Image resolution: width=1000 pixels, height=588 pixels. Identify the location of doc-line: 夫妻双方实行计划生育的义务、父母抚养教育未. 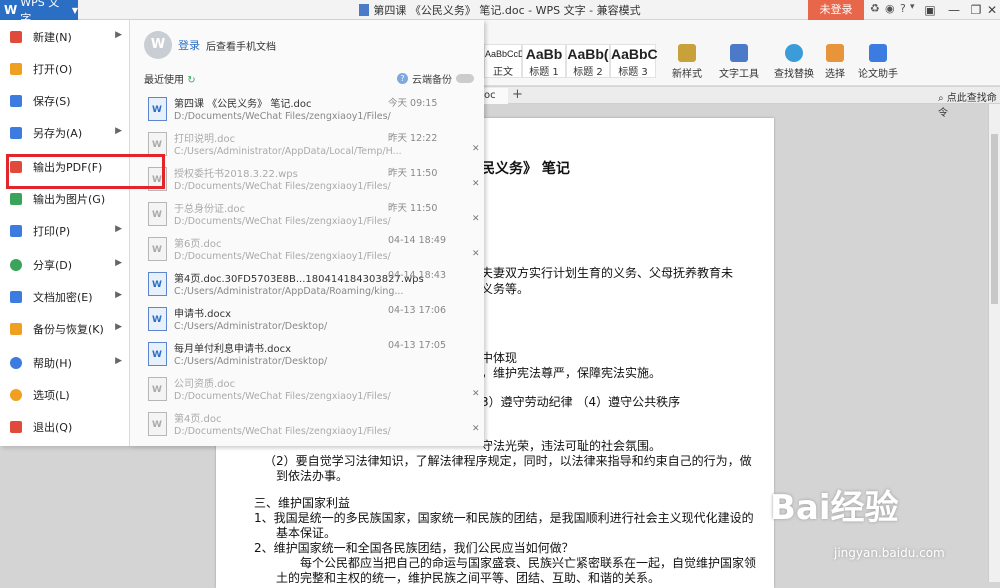
(607, 273).